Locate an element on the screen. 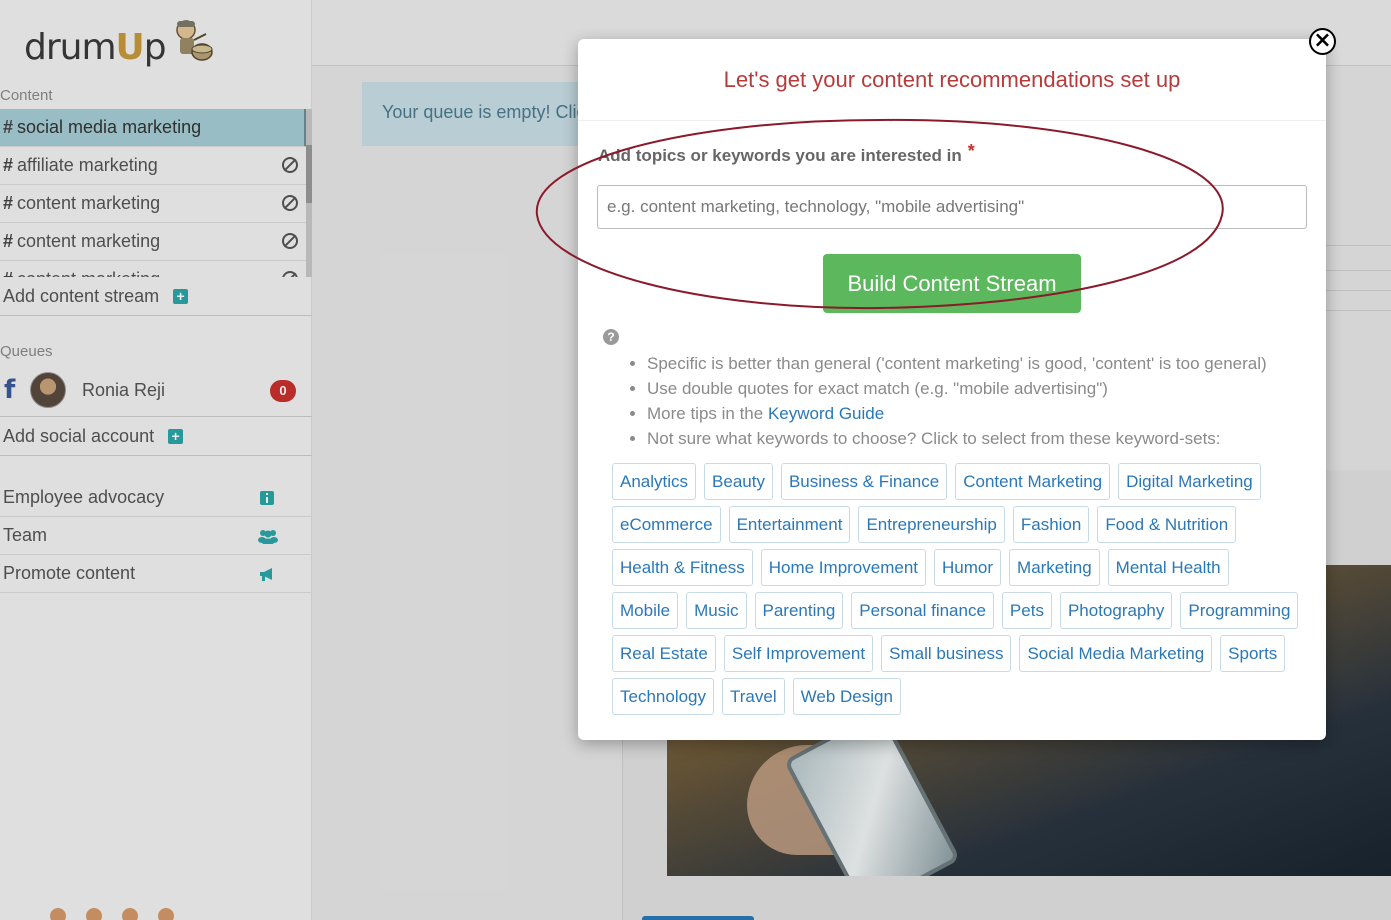 This screenshot has width=1391, height=920. keyword-set-analytics: Analytics is located at coordinates (654, 481).